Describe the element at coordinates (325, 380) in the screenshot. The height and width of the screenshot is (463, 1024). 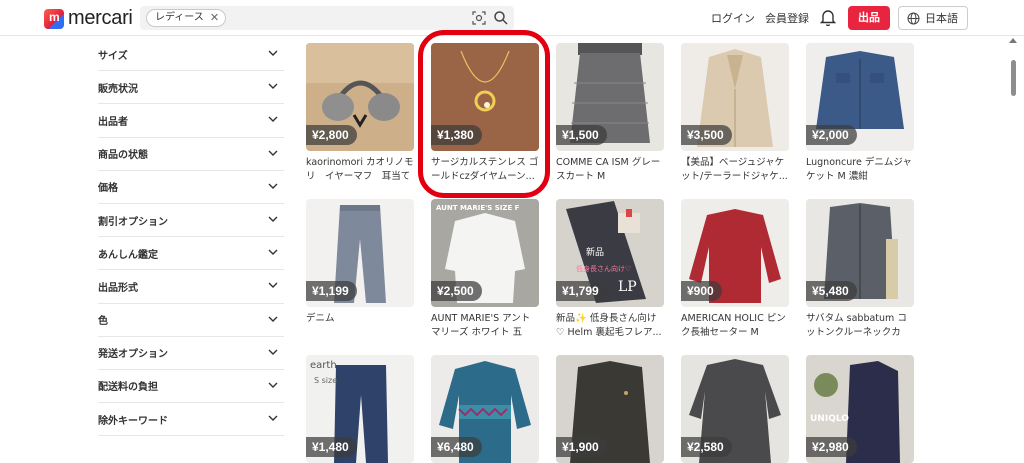
I see `size-overlay-text: S size` at that location.